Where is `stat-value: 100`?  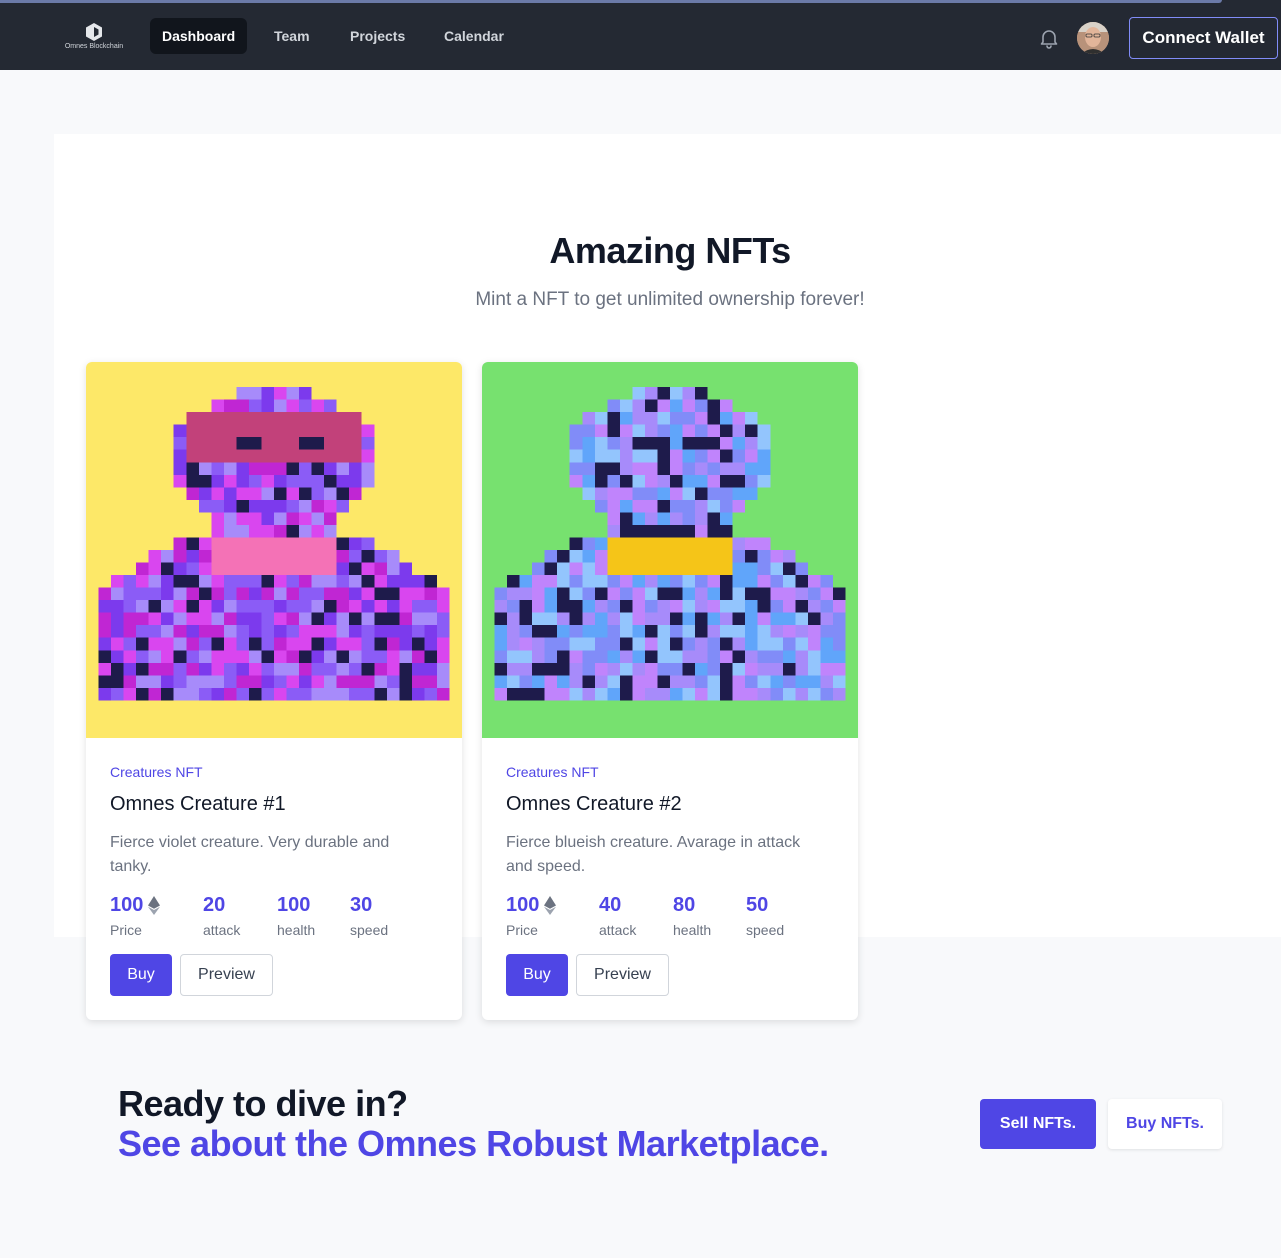 stat-value: 100 is located at coordinates (294, 904).